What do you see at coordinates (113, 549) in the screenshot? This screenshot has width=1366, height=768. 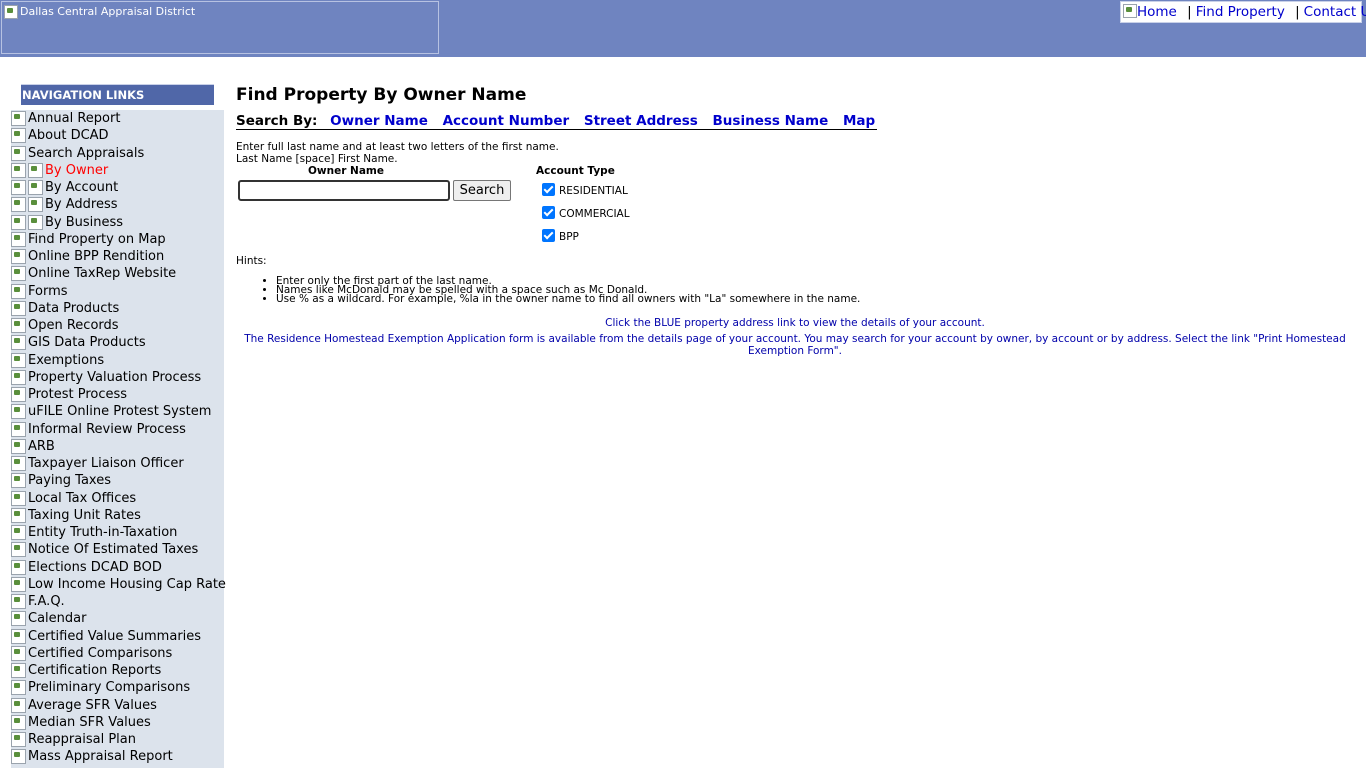 I see `nav-link: Notice Of Estimated Taxes` at bounding box center [113, 549].